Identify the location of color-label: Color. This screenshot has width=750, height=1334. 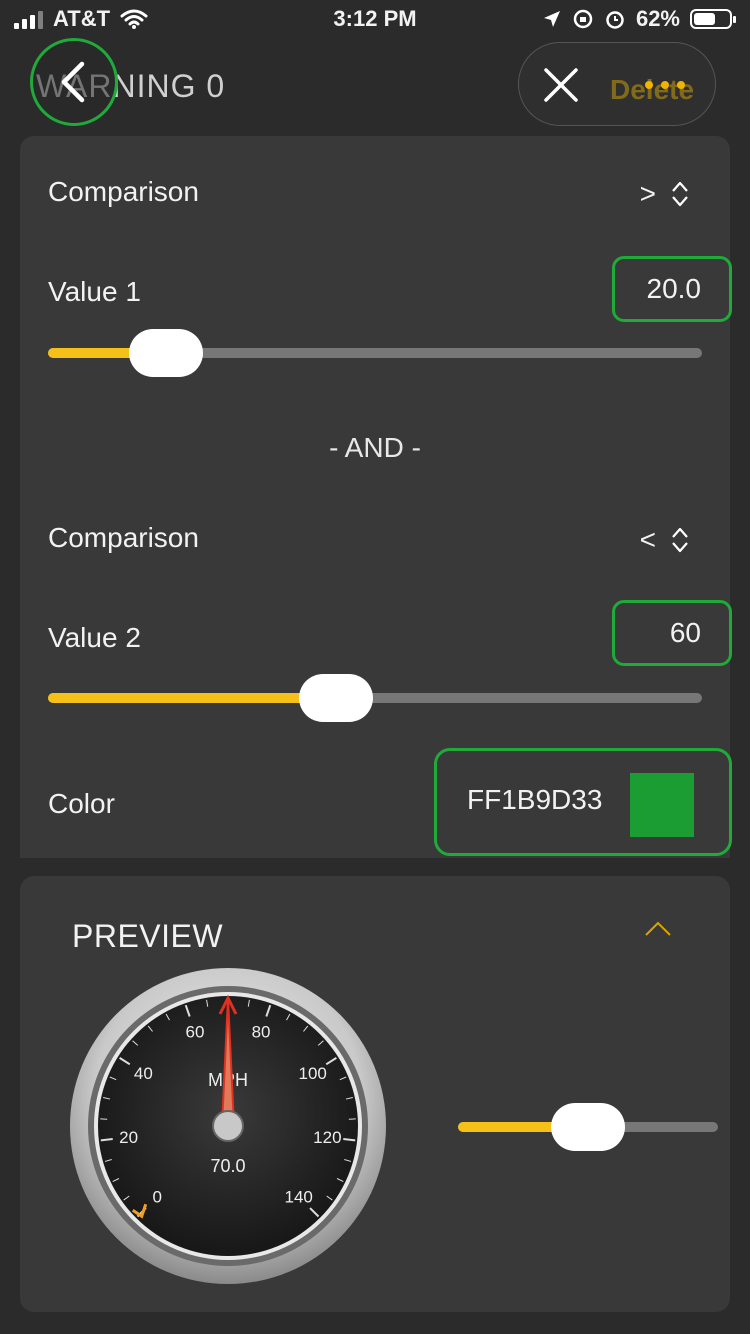
(81, 803).